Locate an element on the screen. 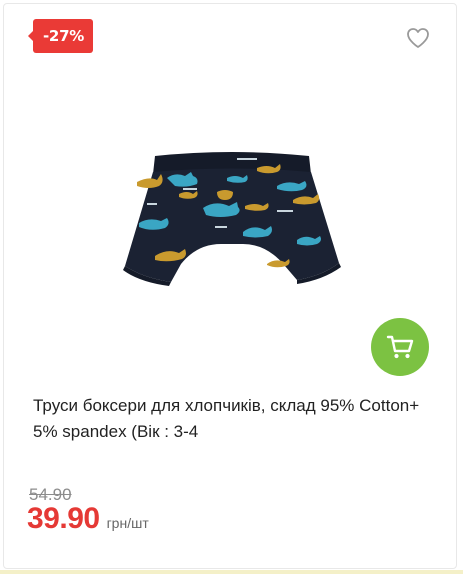 This screenshot has height=574, width=463. price-row: 39.90 грн/шт is located at coordinates (88, 519).